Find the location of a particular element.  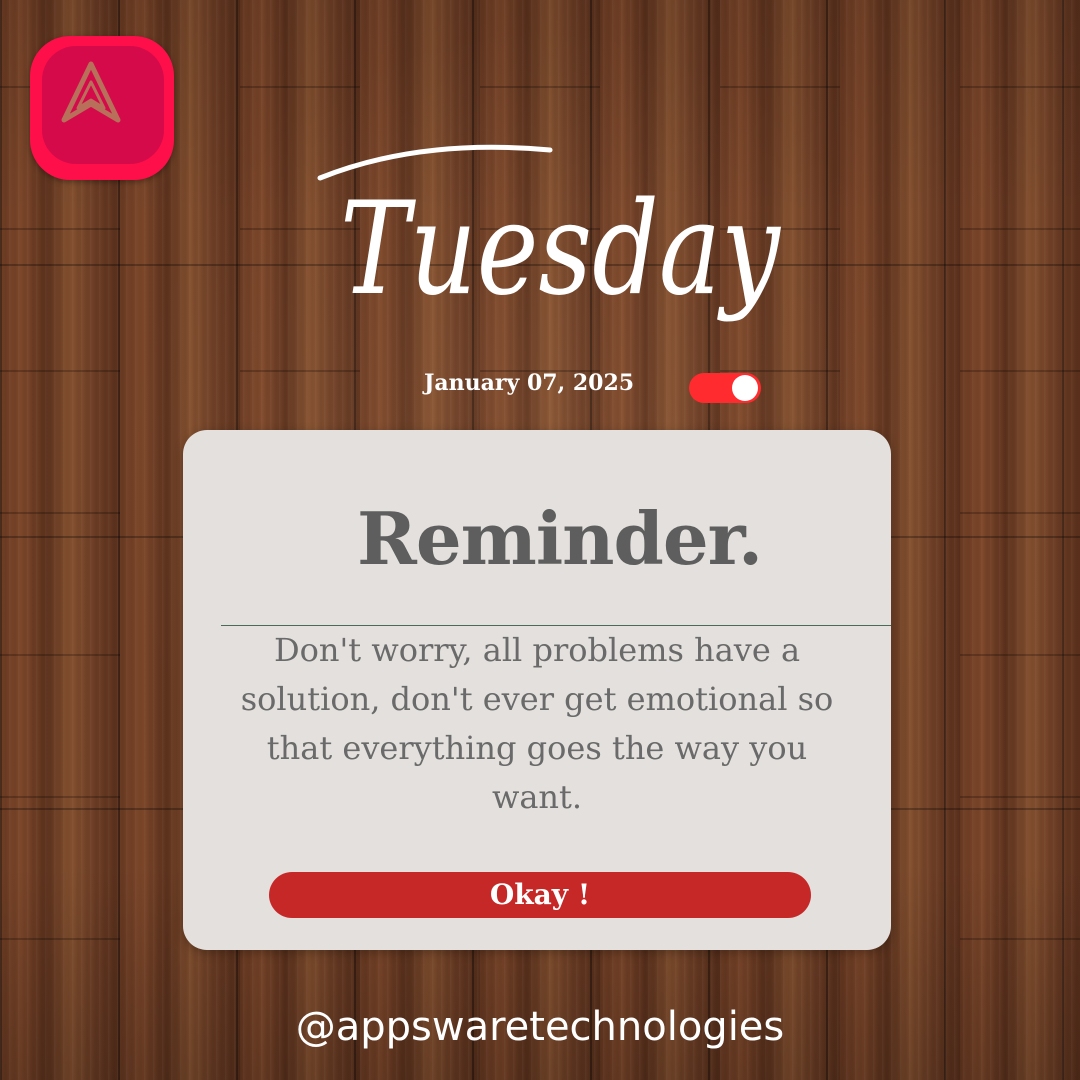

okay-button: Okay ! is located at coordinates (540, 895).